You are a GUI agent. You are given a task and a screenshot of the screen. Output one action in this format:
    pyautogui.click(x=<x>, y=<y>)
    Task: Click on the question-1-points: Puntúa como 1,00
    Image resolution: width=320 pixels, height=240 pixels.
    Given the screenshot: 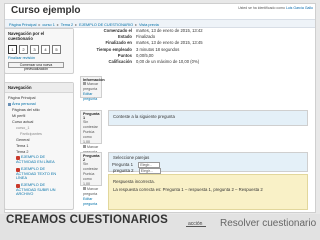 What is the action you would take?
    pyautogui.click(x=89, y=137)
    